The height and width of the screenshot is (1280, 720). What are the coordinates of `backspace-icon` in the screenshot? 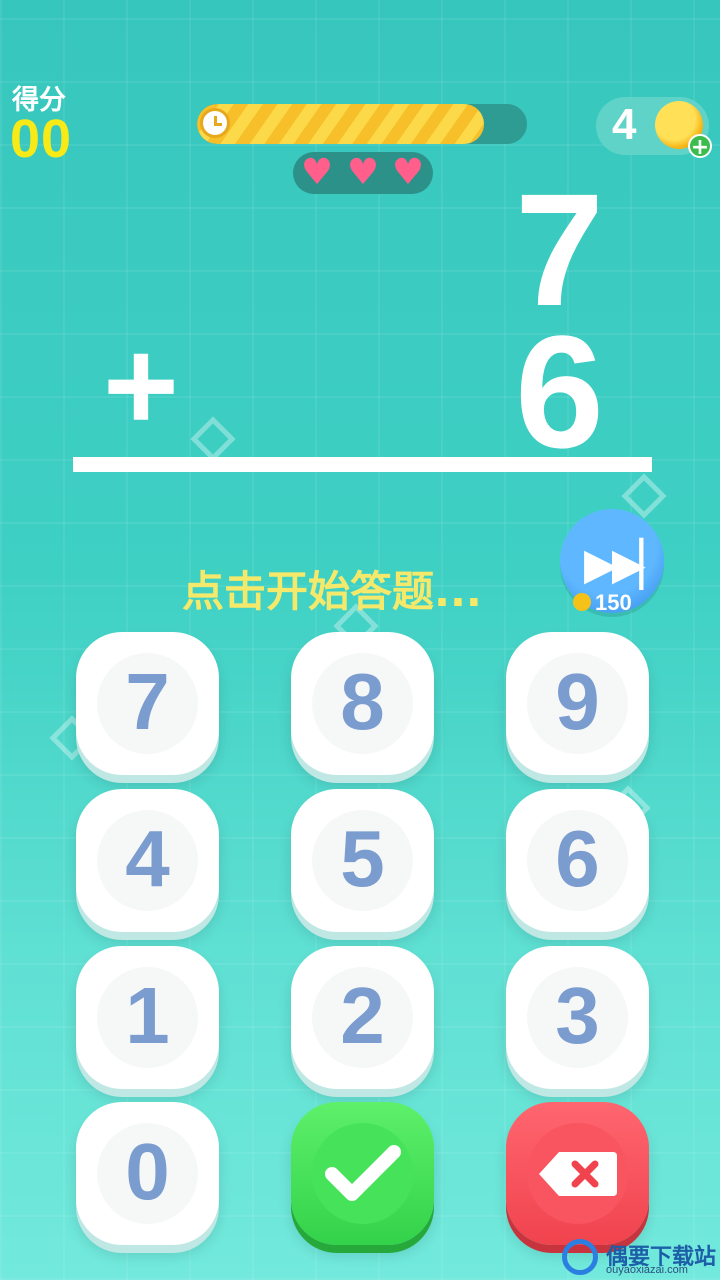 It's located at (578, 1174).